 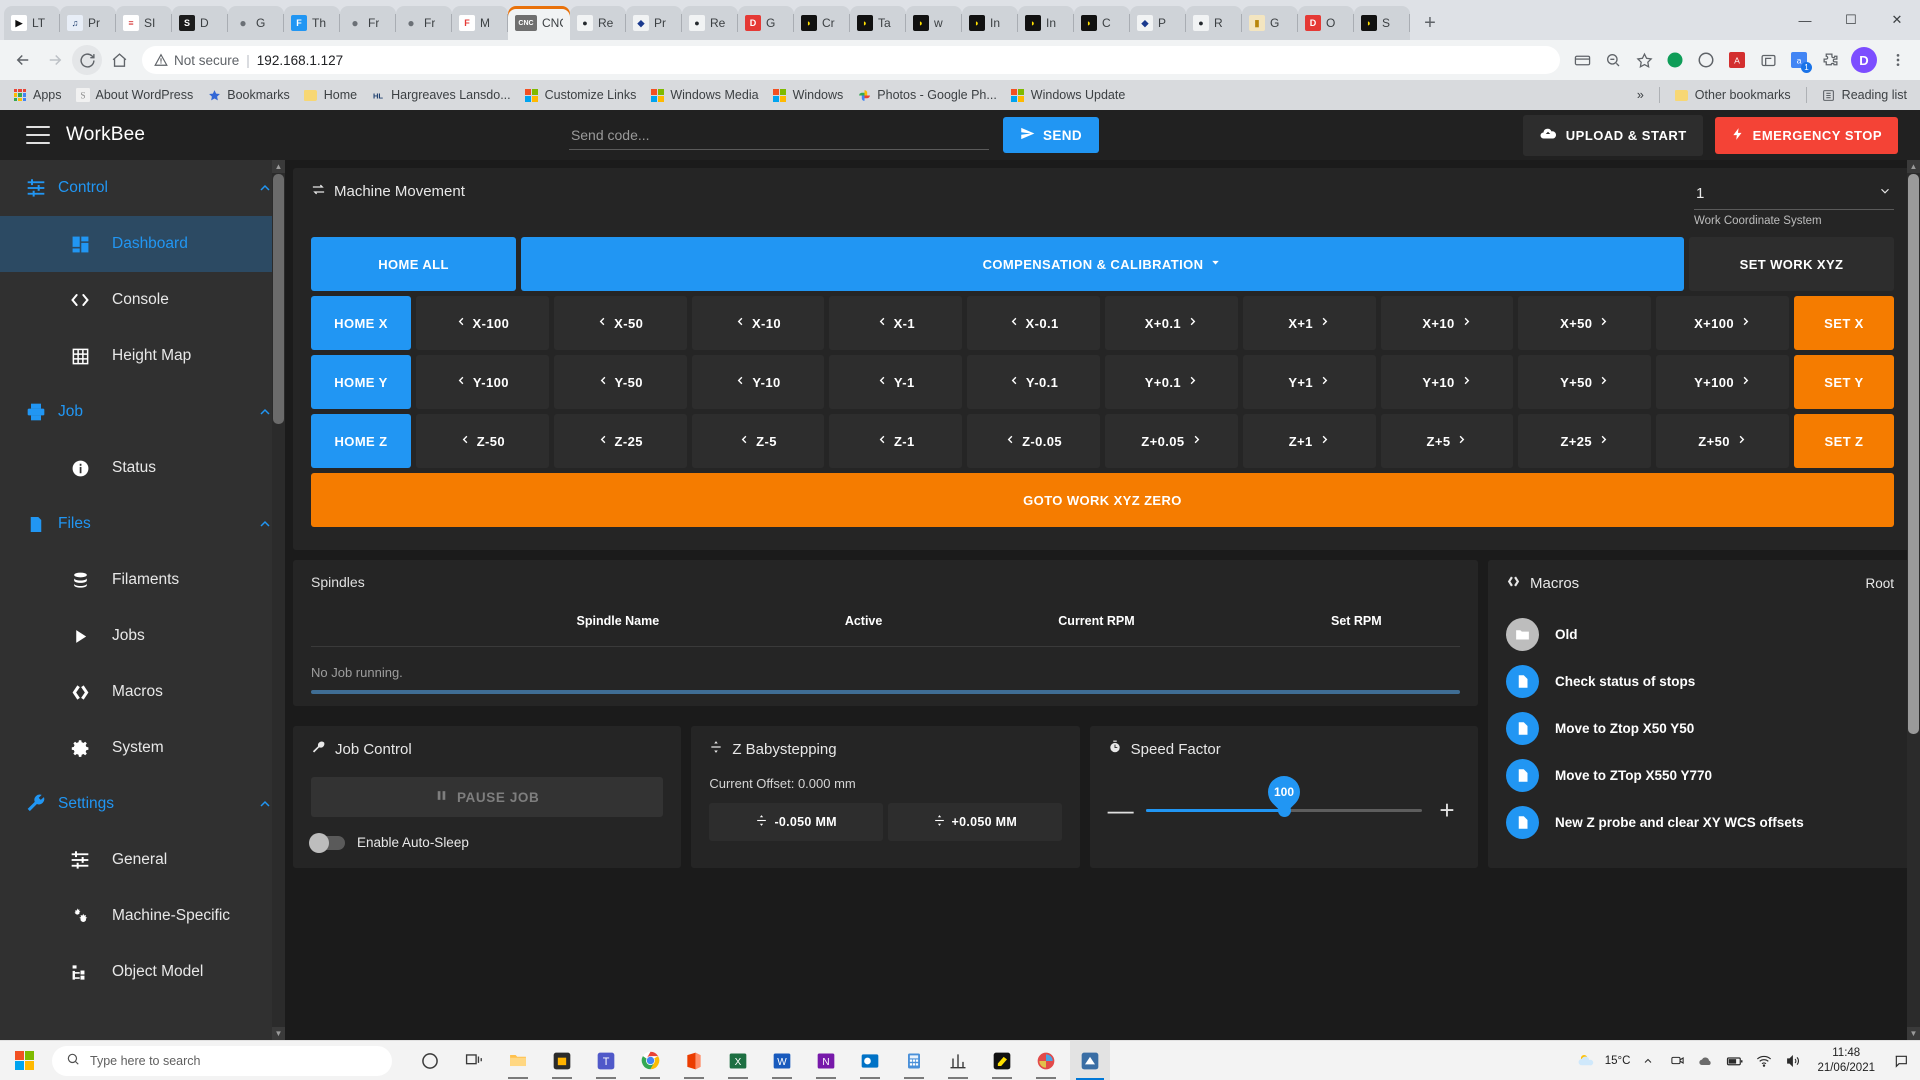 What do you see at coordinates (1843, 382) in the screenshot?
I see `set-axis-button: SET Y` at bounding box center [1843, 382].